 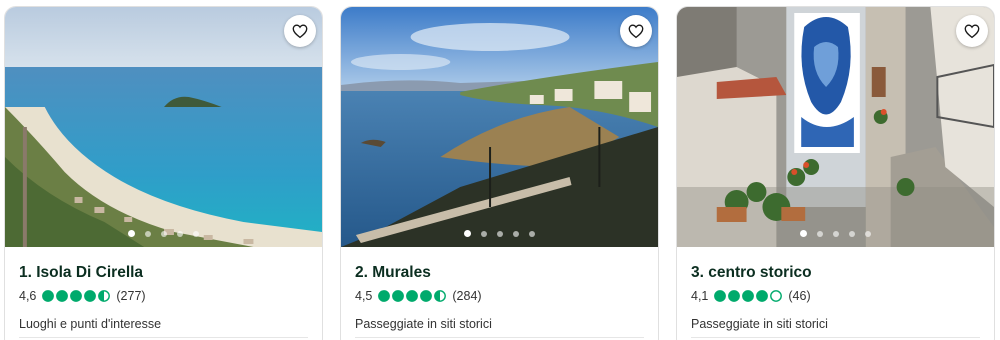 I want to click on review-count: (46), so click(x=799, y=296).